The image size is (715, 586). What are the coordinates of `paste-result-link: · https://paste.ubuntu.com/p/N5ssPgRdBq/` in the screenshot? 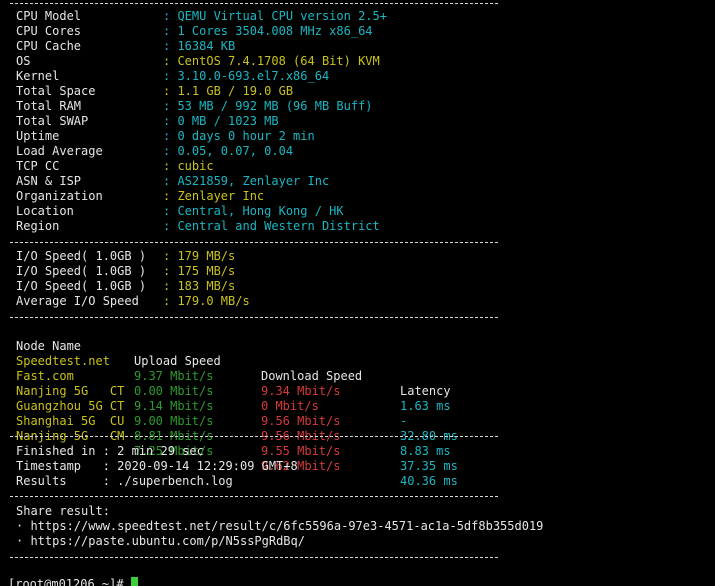 It's located at (160, 541).